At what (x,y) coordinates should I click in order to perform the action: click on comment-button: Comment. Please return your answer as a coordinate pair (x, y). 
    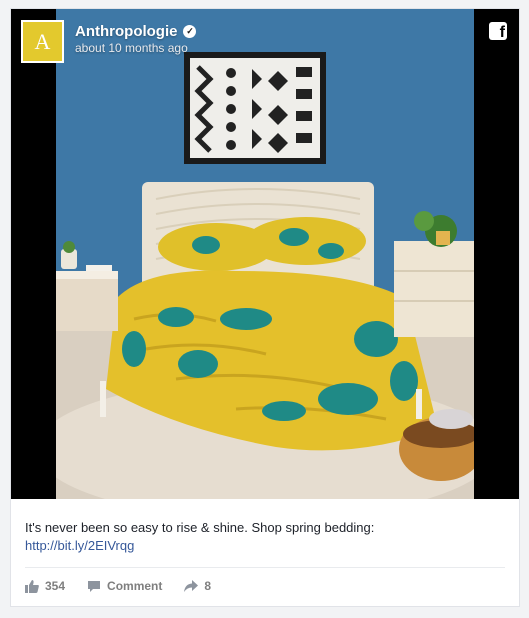
    Looking at the image, I should click on (124, 586).